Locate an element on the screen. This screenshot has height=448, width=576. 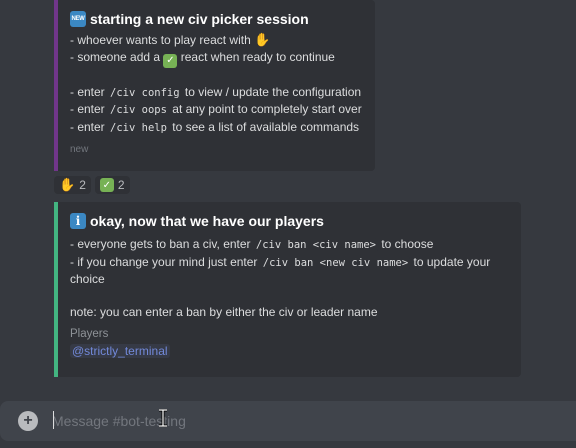
text-caret is located at coordinates (53, 420).